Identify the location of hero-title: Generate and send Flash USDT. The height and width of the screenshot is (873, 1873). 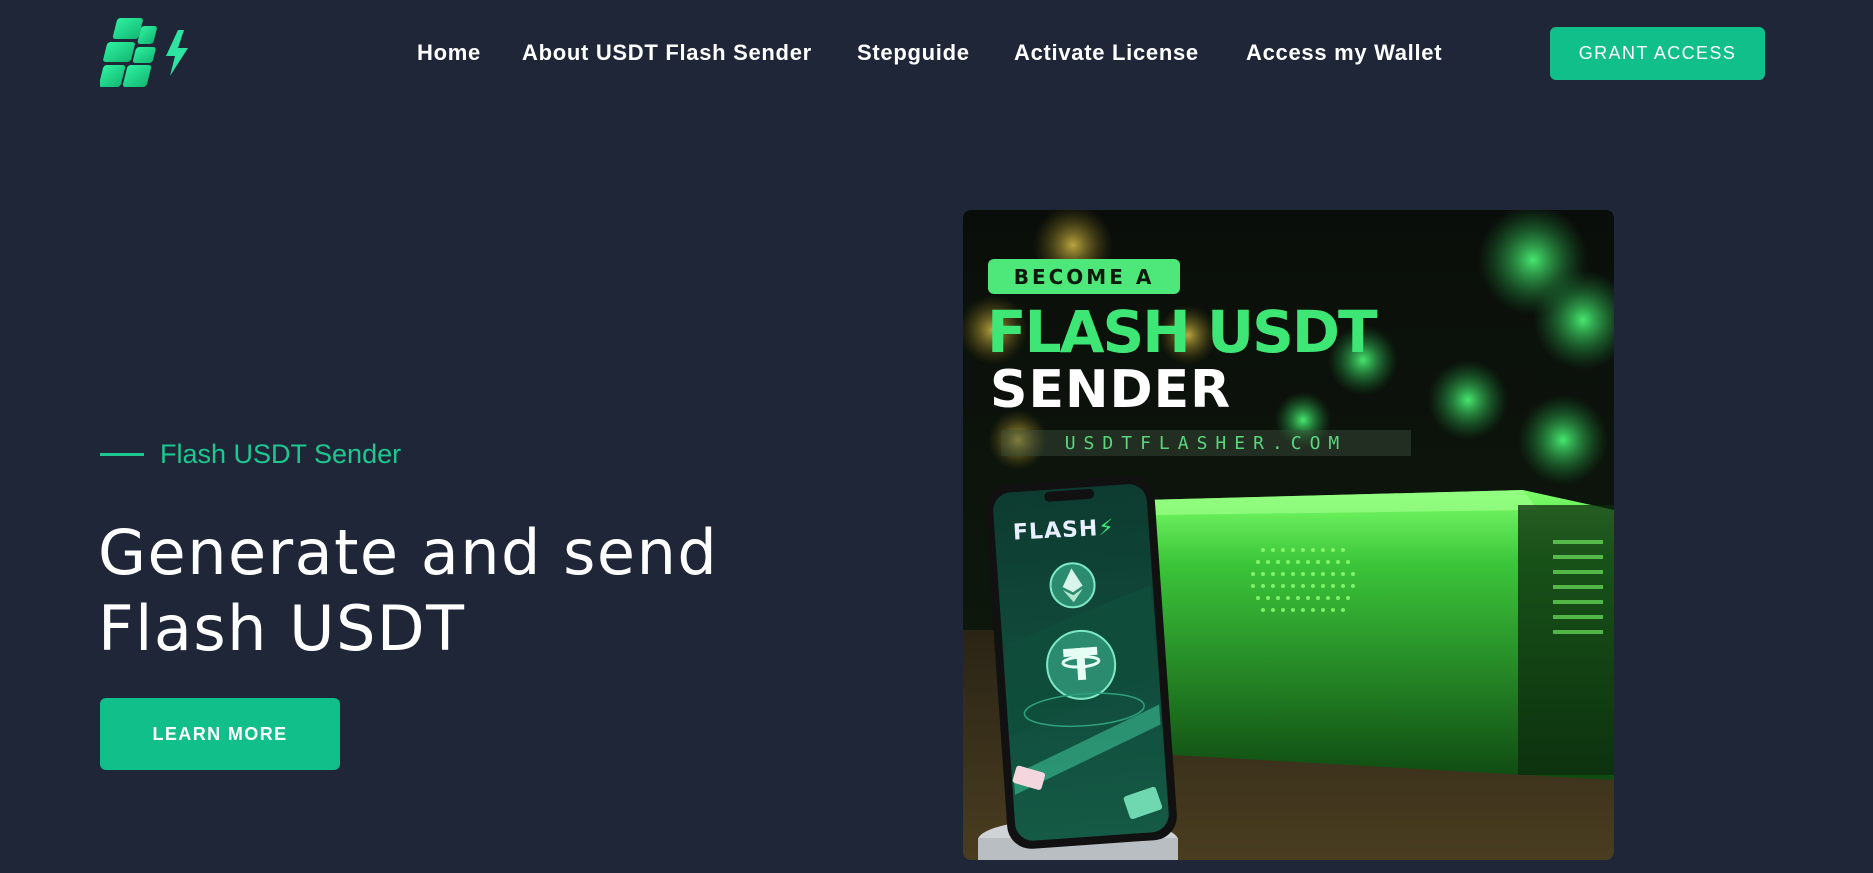
(408, 591).